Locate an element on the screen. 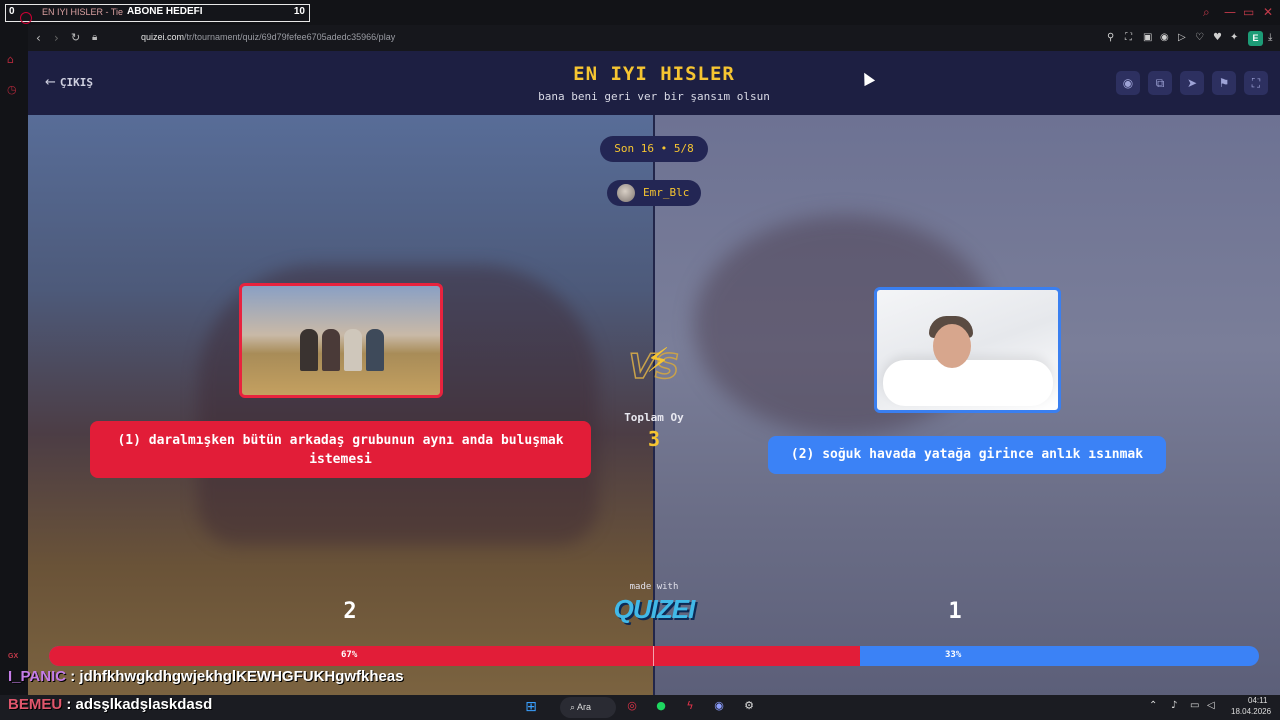 The image size is (1280, 720). round-badge: Son 16 • 5/8 is located at coordinates (654, 149).